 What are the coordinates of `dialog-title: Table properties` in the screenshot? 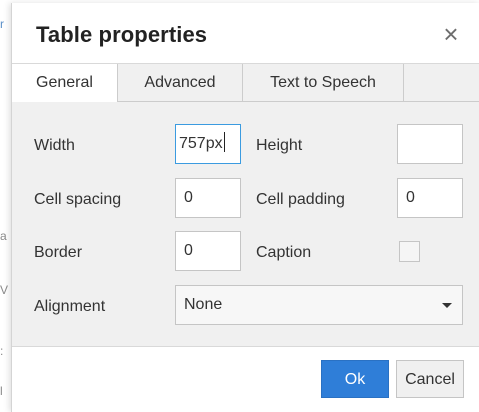 It's located at (122, 34).